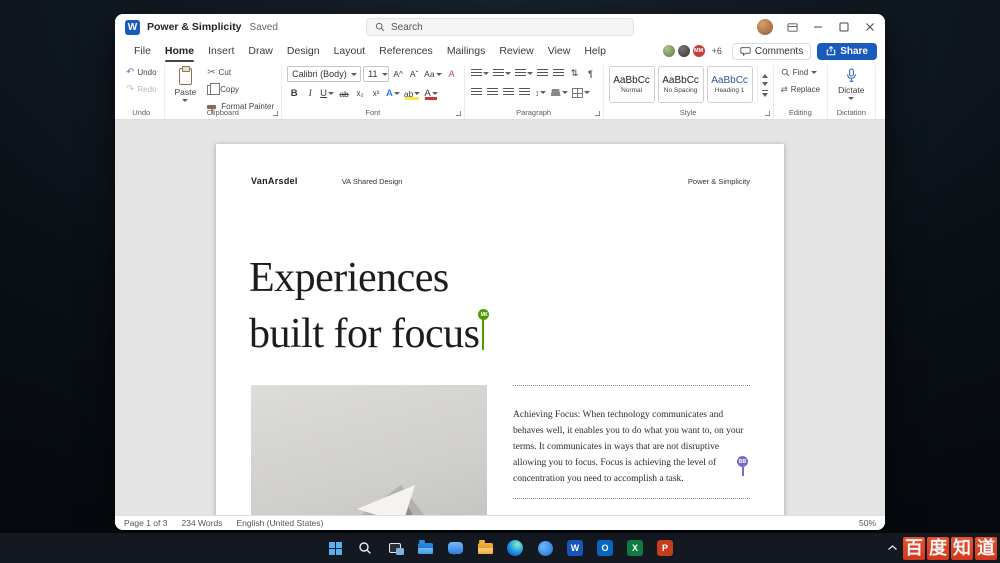 The width and height of the screenshot is (1000, 563). I want to click on windows-start-button, so click(335, 548).